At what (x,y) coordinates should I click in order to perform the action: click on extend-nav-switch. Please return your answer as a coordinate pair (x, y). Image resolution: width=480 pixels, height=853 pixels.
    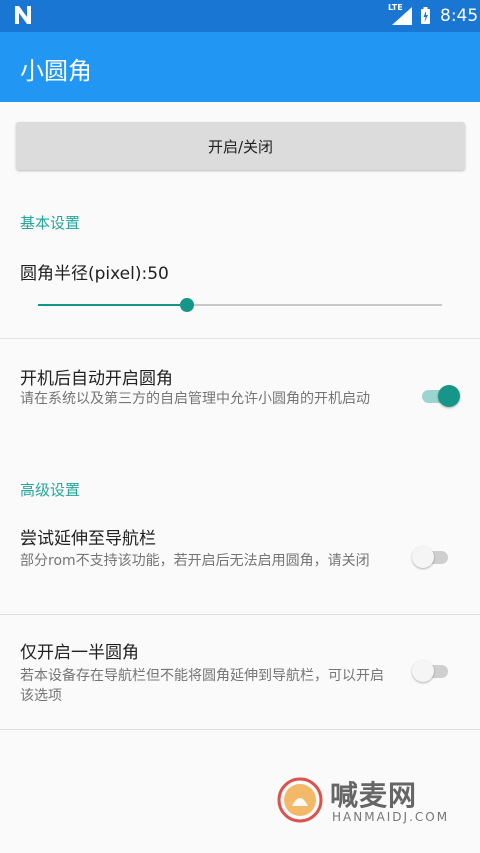
    Looking at the image, I should click on (432, 557).